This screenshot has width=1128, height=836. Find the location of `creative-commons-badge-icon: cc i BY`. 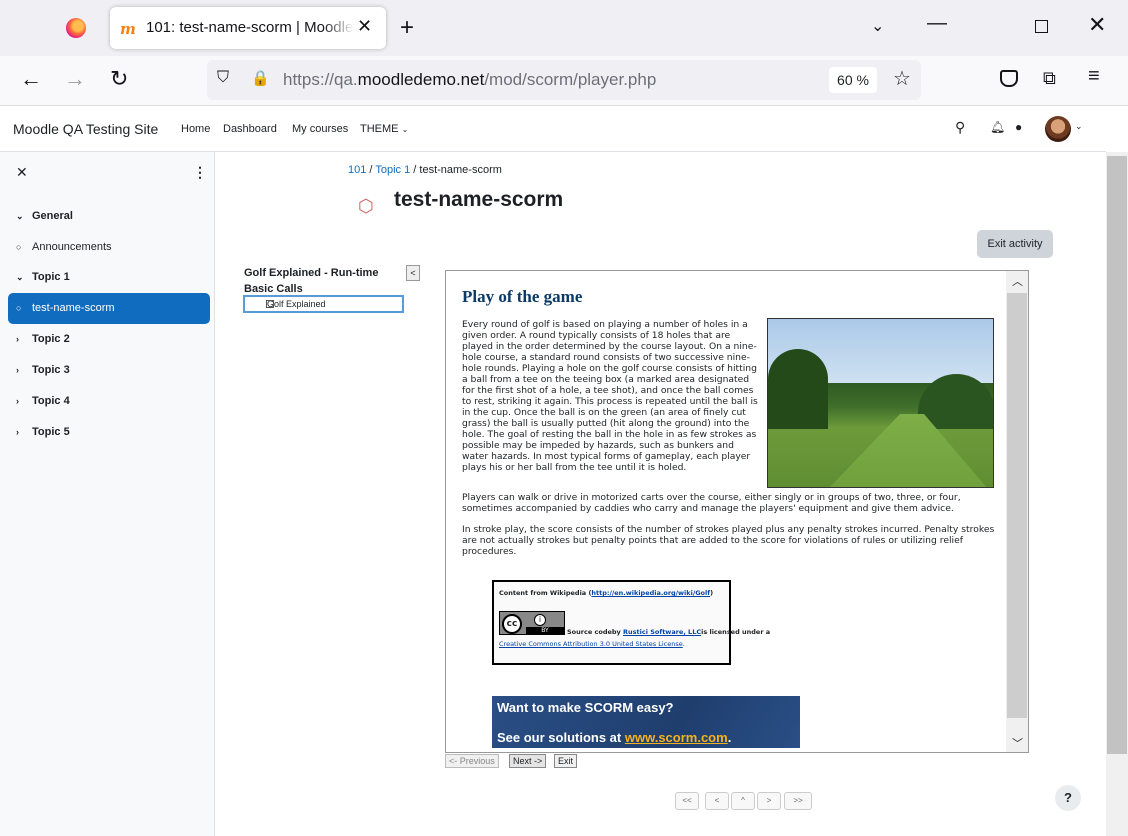

creative-commons-badge-icon: cc i BY is located at coordinates (532, 623).